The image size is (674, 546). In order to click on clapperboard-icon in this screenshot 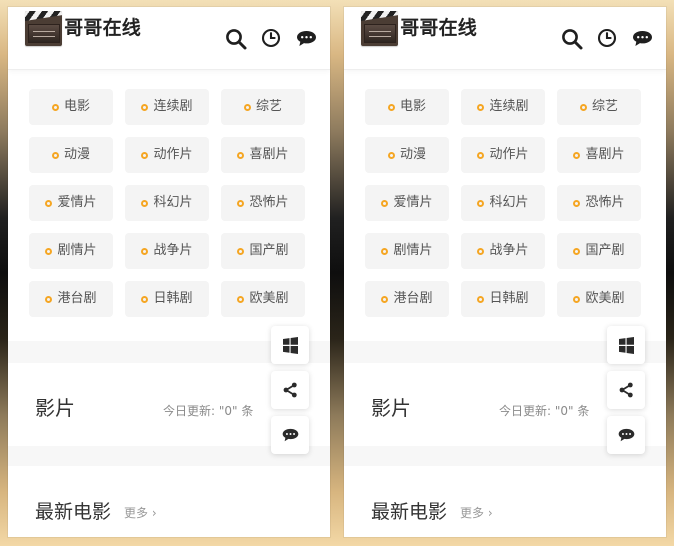, I will do `click(380, 28)`.